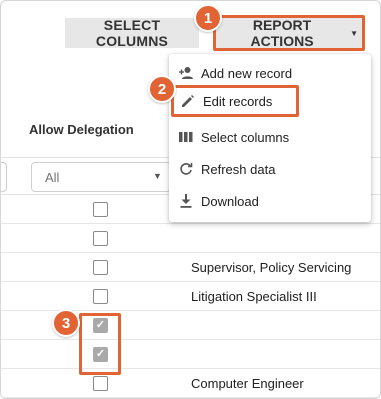 The image size is (381, 399). Describe the element at coordinates (186, 201) in the screenshot. I see `download-icon` at that location.